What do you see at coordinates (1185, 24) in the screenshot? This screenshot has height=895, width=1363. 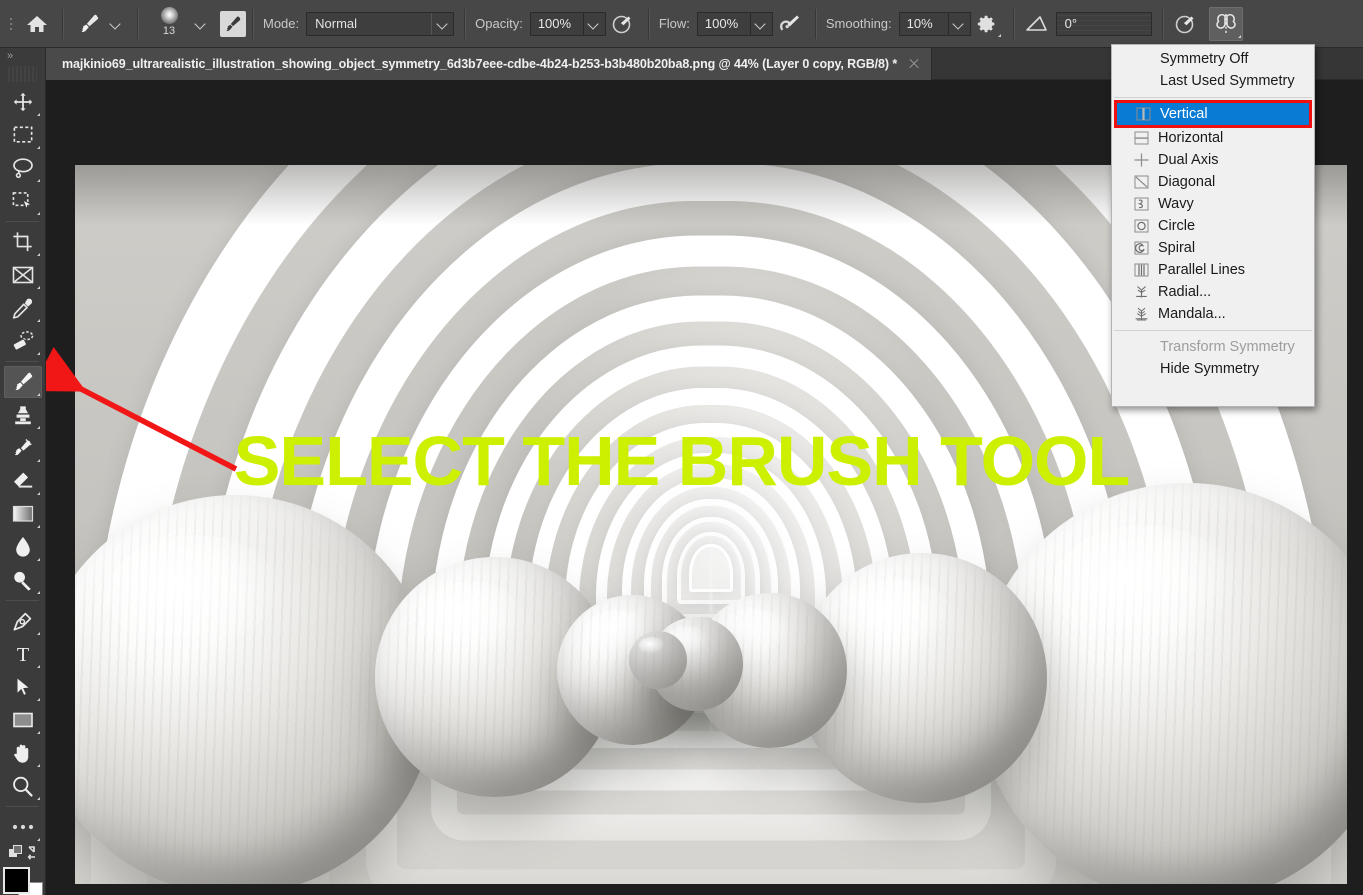 I see `pressure-size-button` at bounding box center [1185, 24].